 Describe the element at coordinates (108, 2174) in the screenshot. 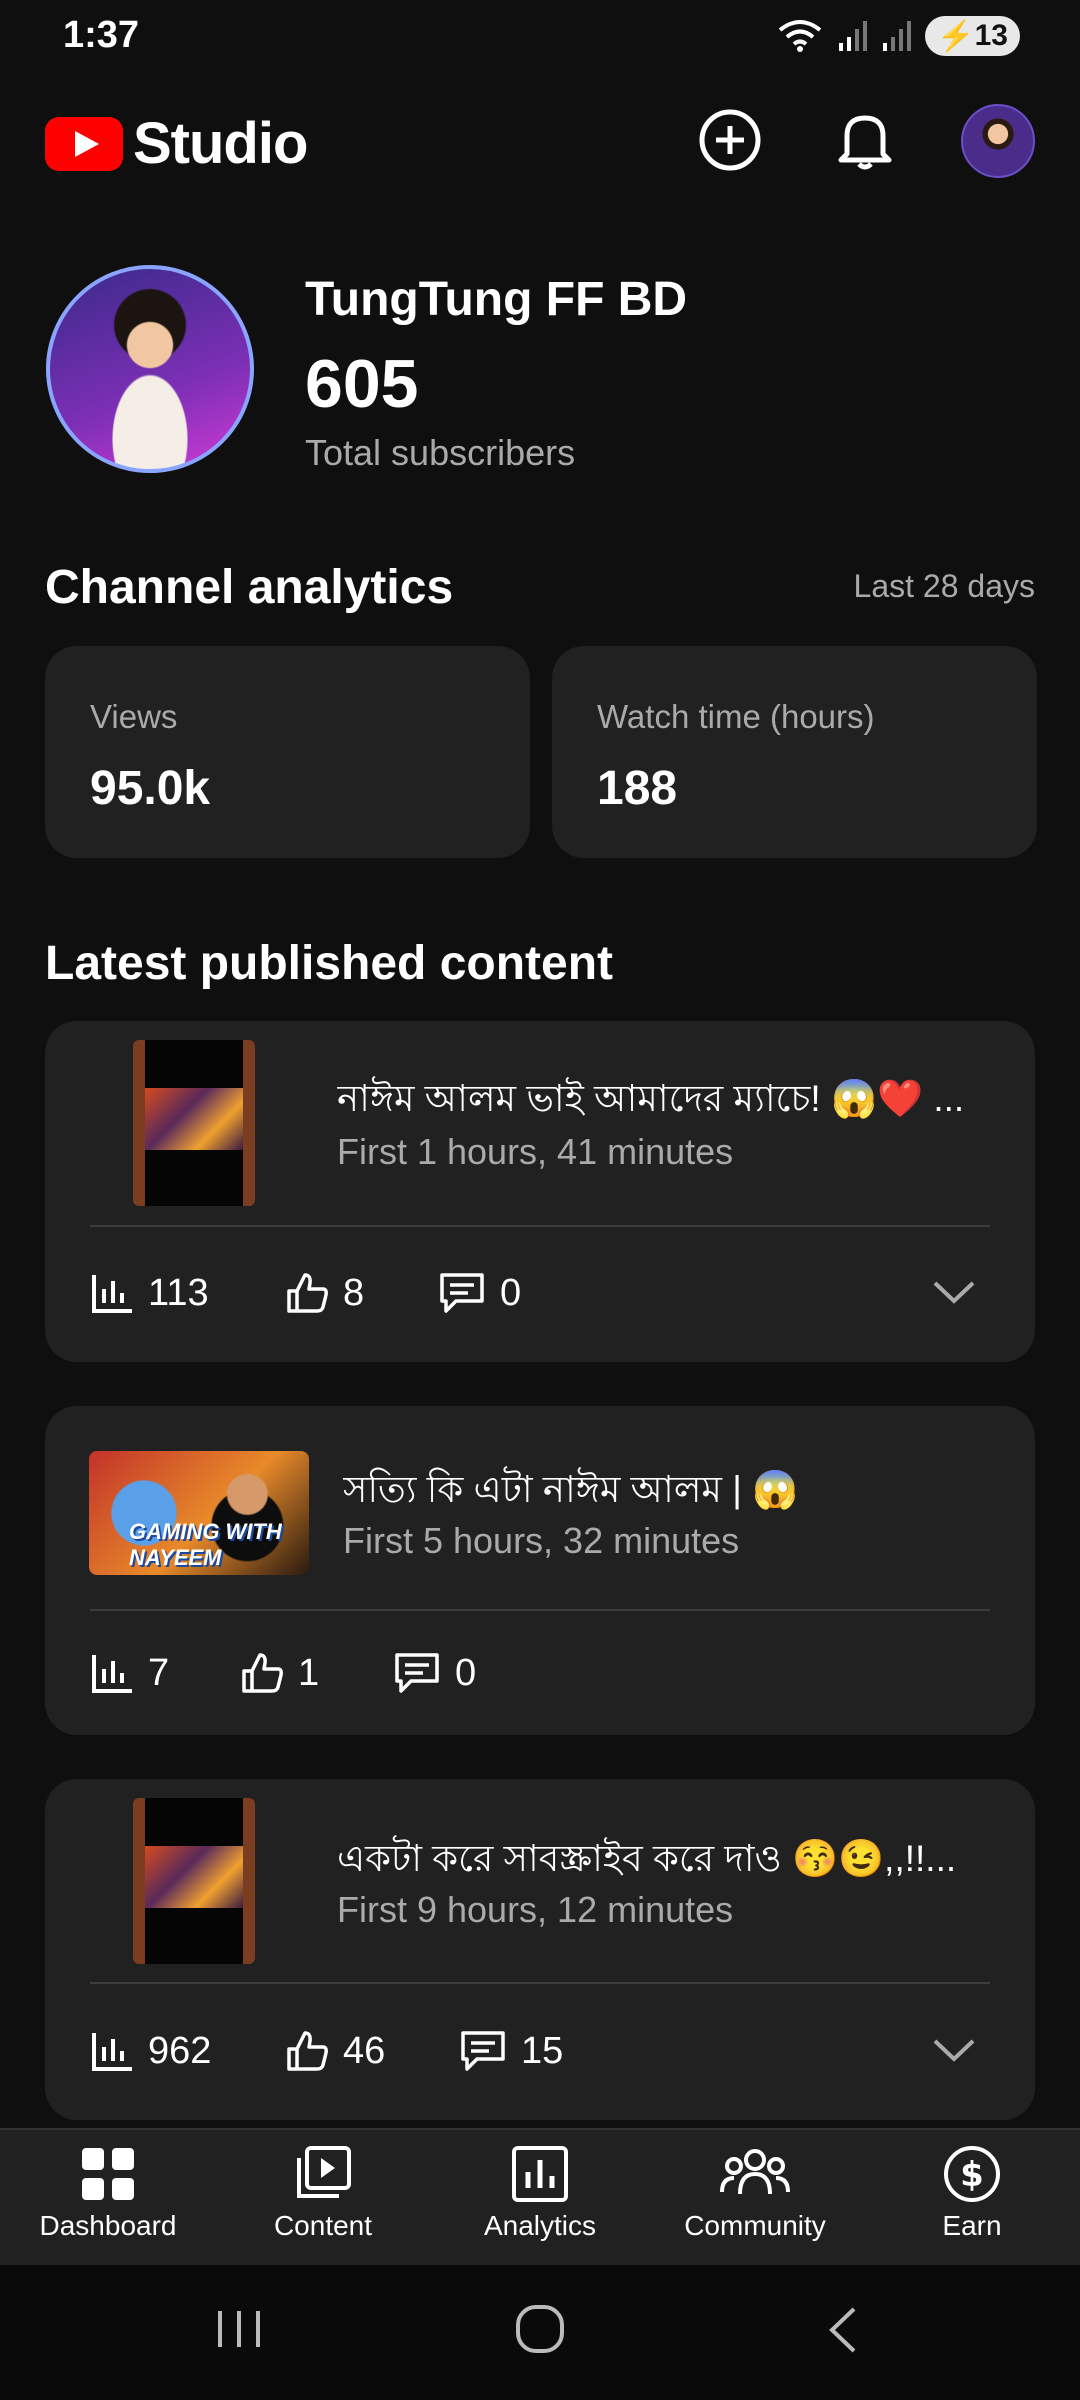

I see `dashboard-icon` at that location.